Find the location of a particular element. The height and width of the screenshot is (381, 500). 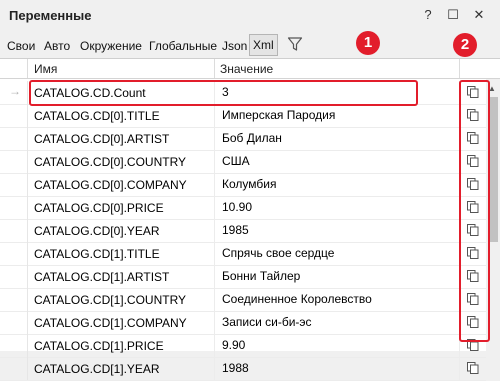

table-row: CATALOG.CD[0].YEAR 1985 is located at coordinates (243, 231).